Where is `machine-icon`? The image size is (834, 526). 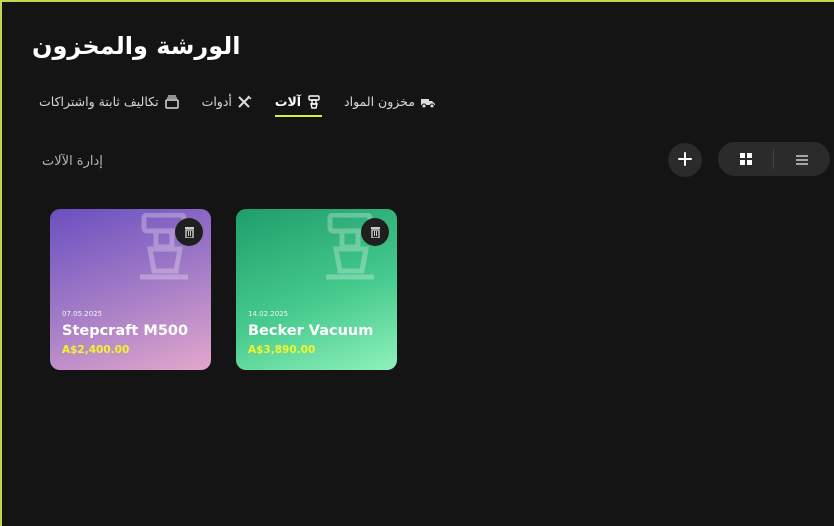
machine-icon is located at coordinates (314, 101).